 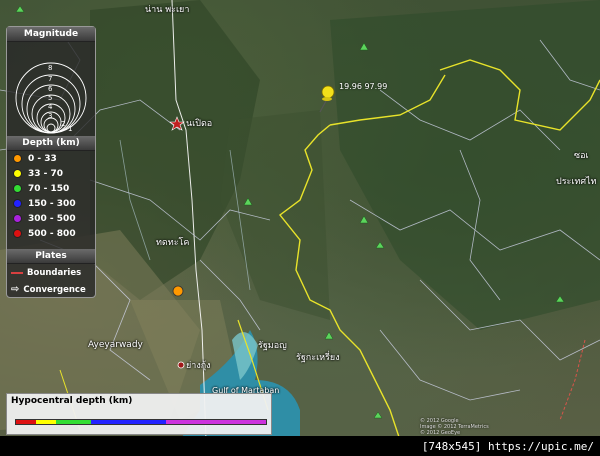 I want to click on depth-bar-title: Hypocentral depth (km), so click(x=72, y=401).